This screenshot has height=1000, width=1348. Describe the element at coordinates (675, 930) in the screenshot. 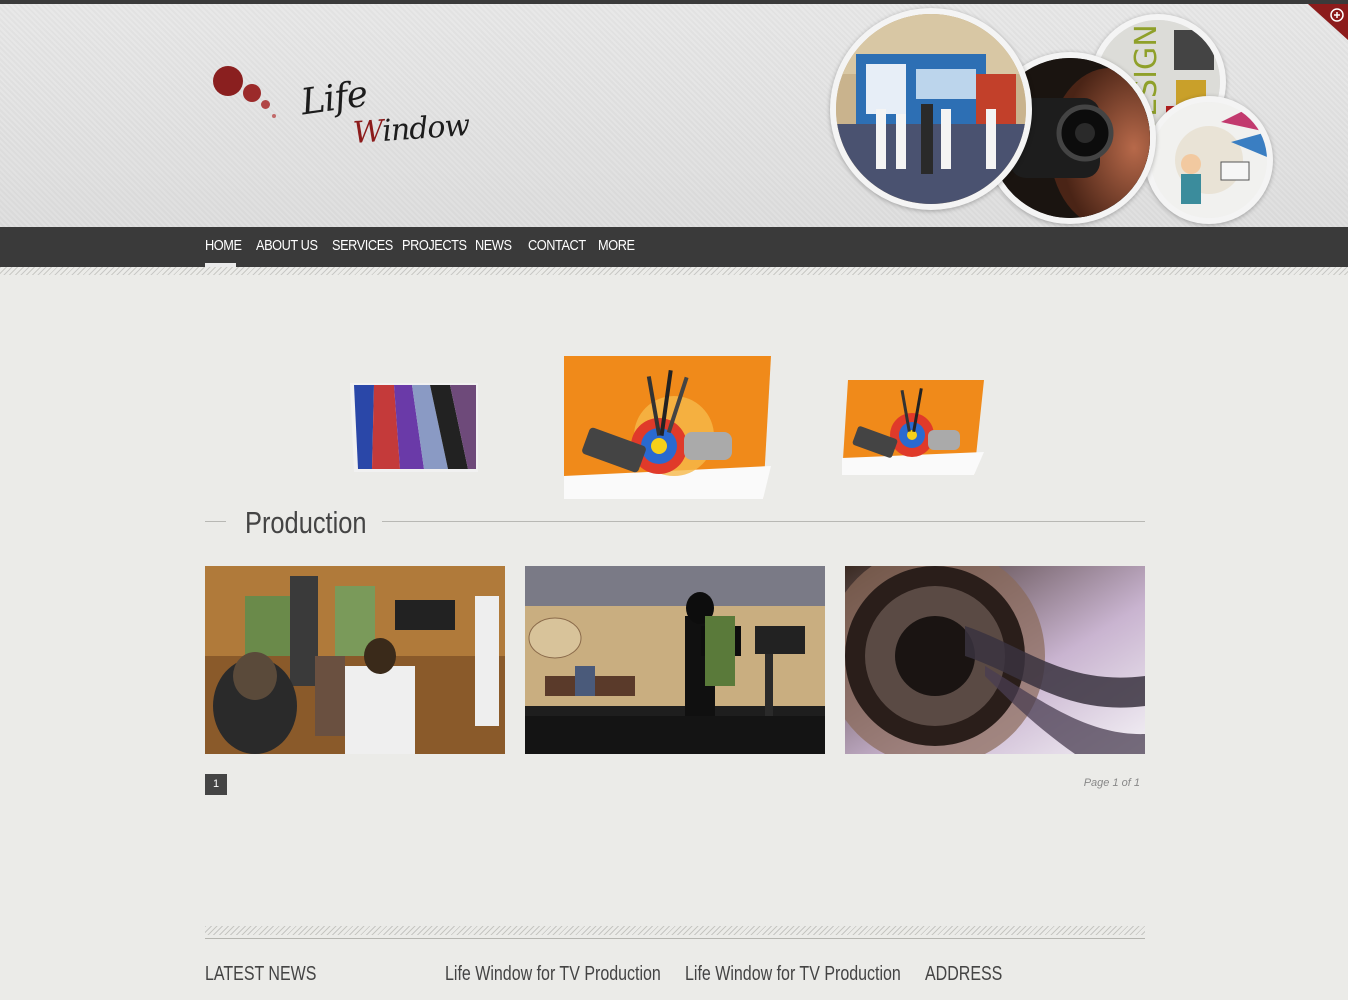

I see `footer-divider-stripes` at that location.